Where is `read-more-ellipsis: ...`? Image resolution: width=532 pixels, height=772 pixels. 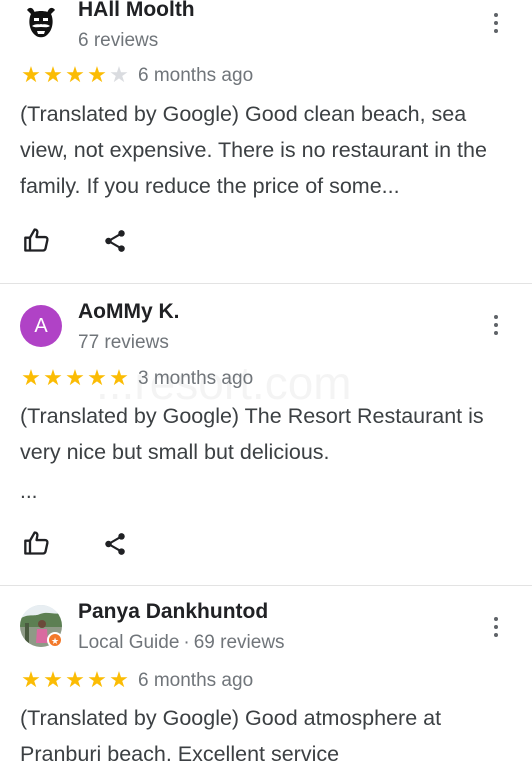
read-more-ellipsis: ... is located at coordinates (29, 492).